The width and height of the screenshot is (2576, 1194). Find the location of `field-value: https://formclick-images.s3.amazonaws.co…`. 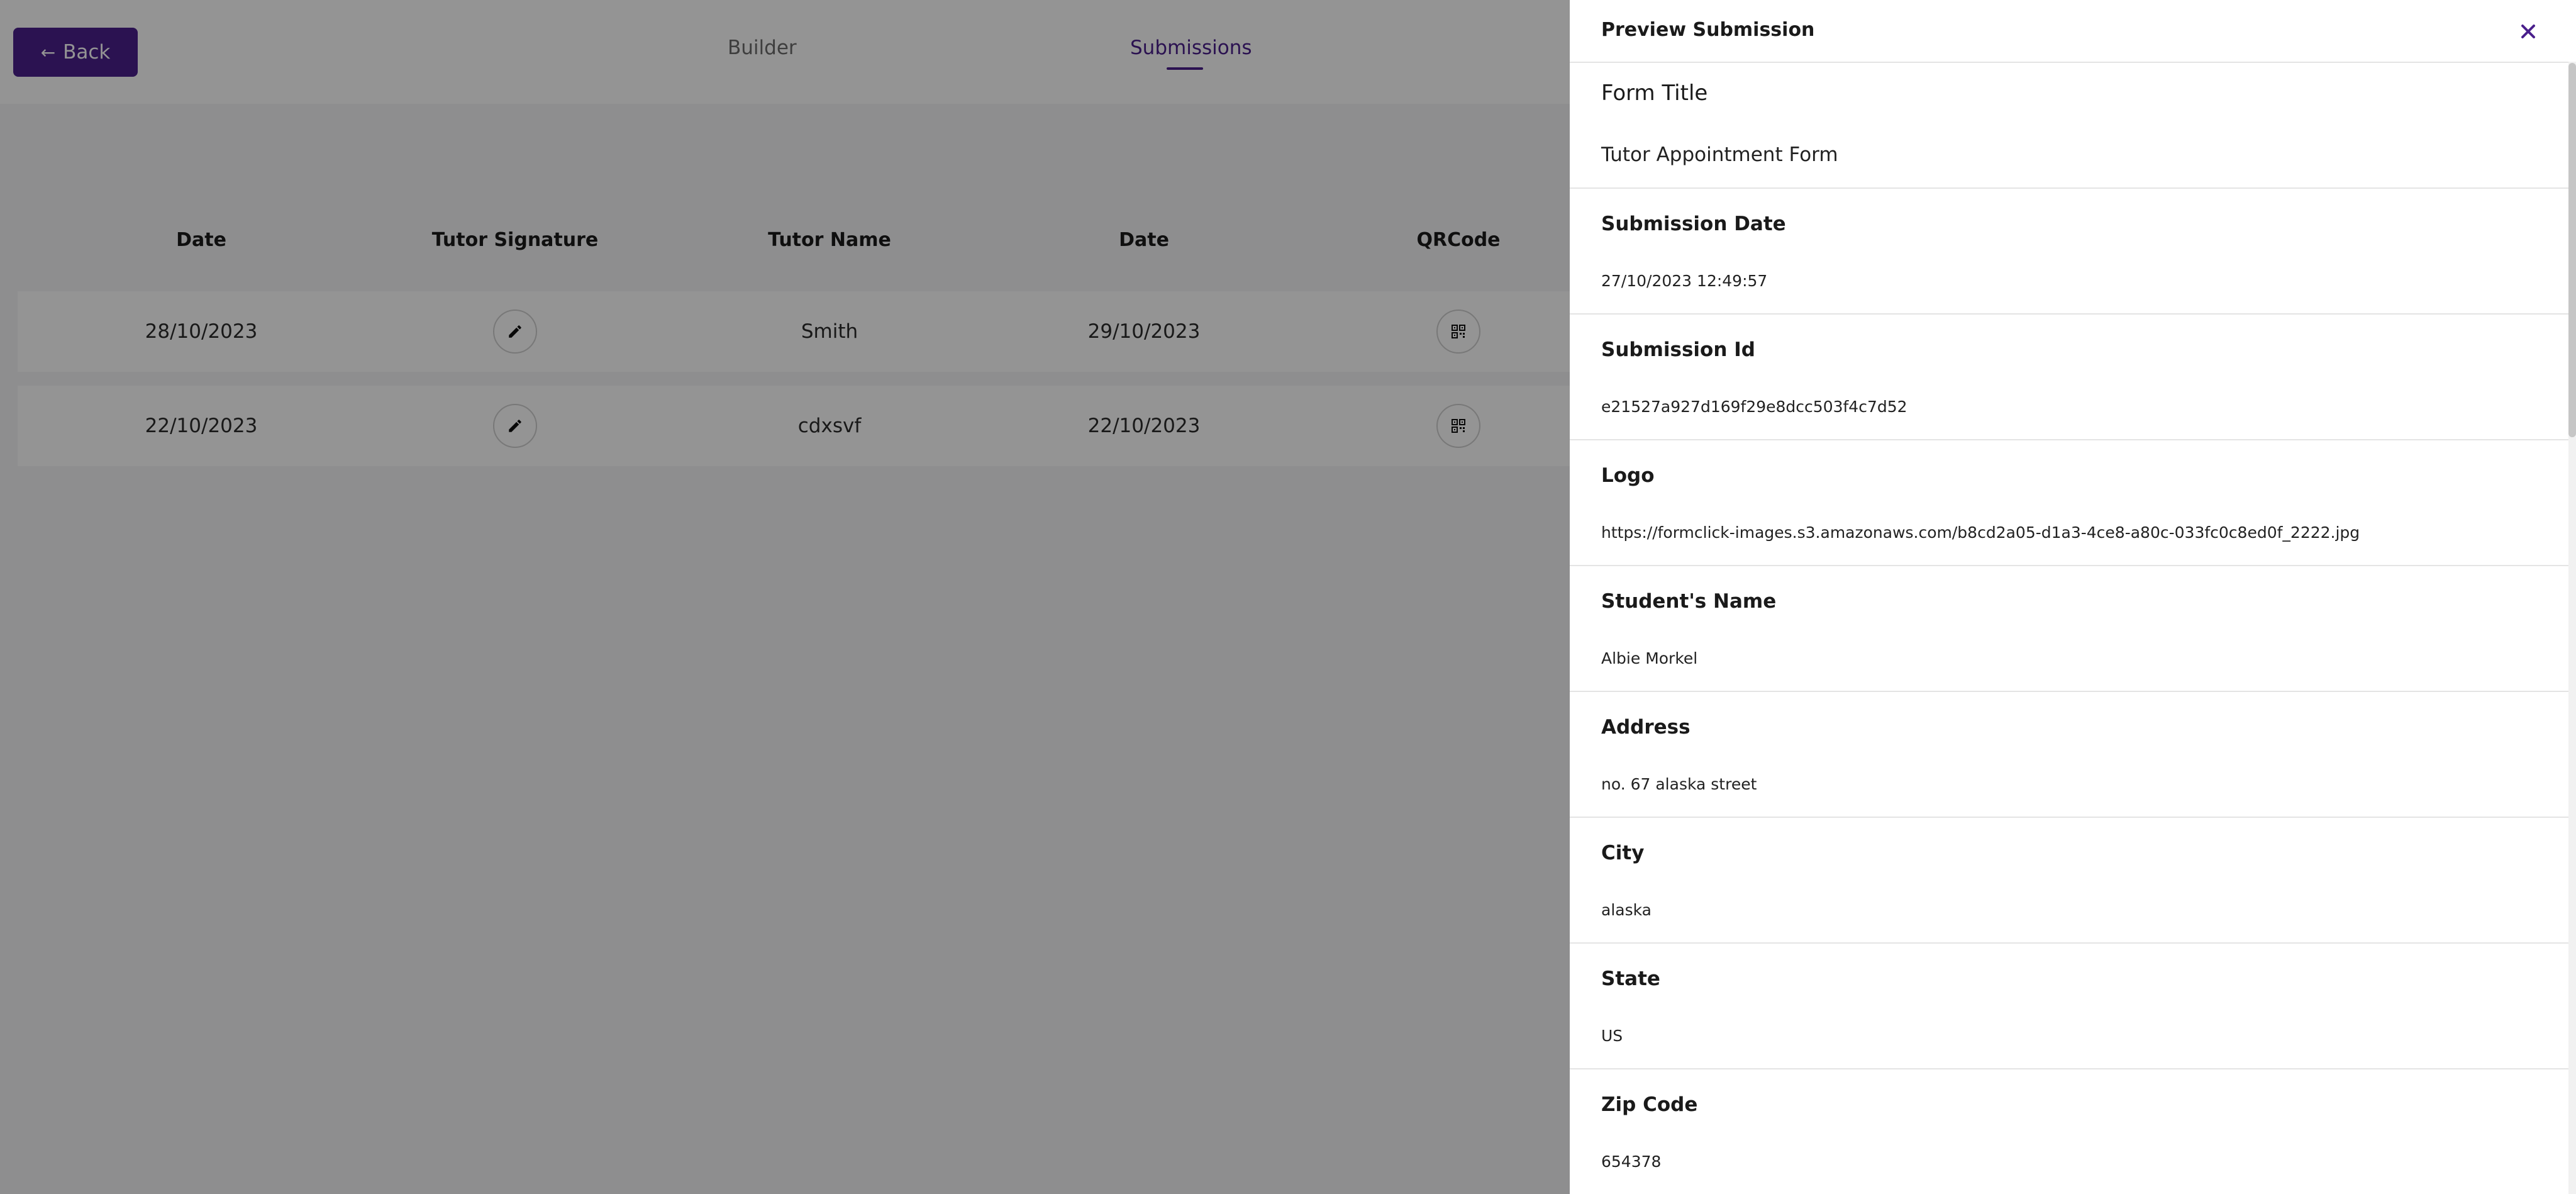

field-value: https://formclick-images.s3.amazonaws.co… is located at coordinates (1980, 532).